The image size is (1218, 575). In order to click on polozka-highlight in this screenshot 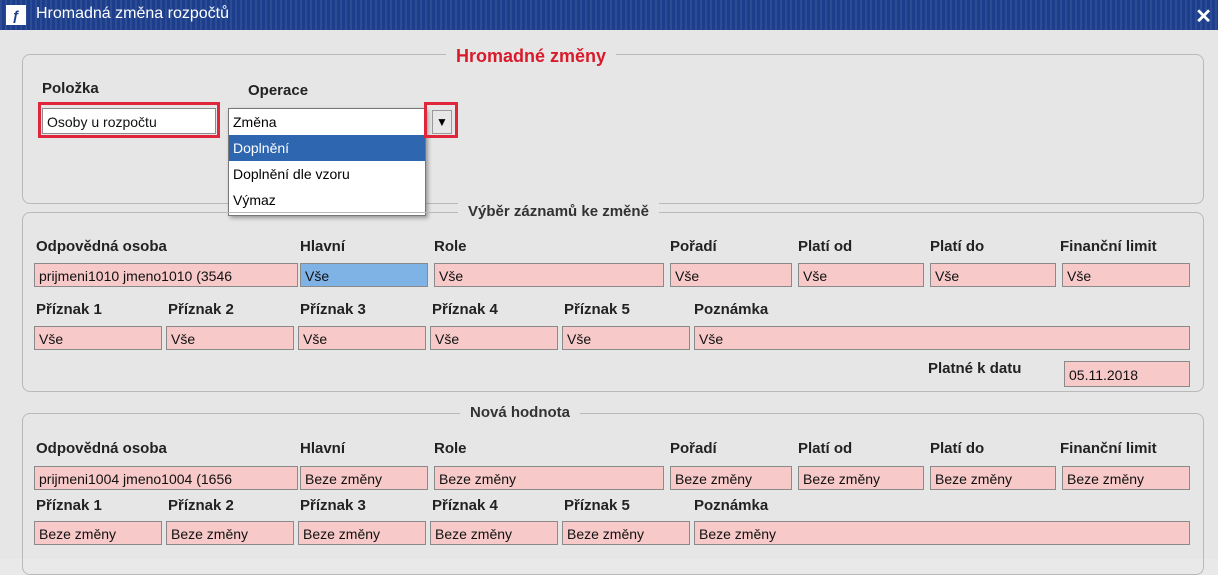, I will do `click(129, 120)`.